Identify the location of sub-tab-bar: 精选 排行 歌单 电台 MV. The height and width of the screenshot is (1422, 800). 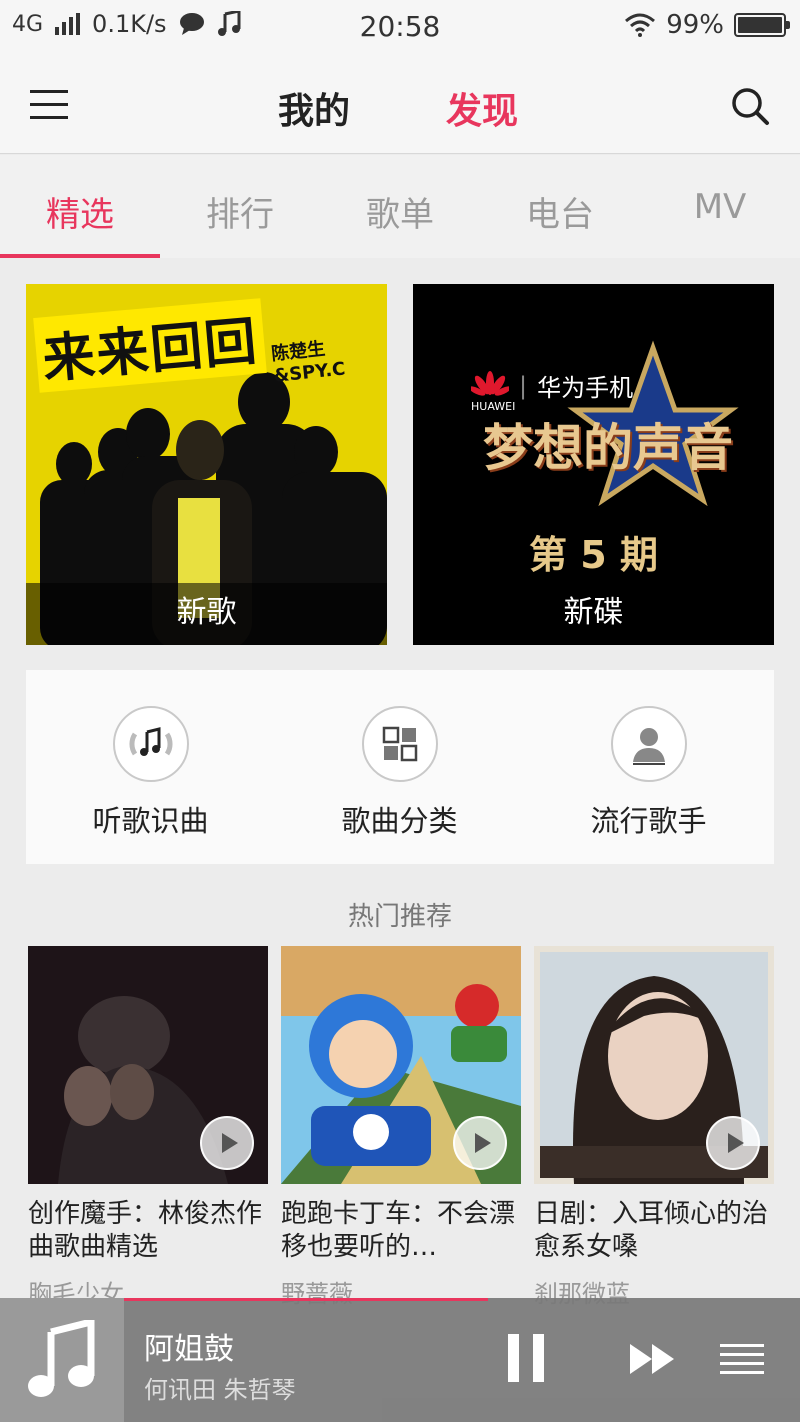
(400, 206).